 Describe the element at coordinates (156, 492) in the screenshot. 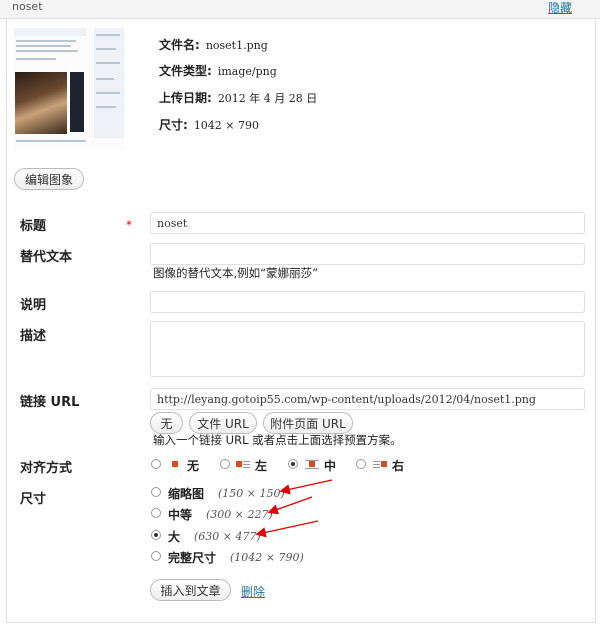

I see `size-thumbnail-radio` at that location.